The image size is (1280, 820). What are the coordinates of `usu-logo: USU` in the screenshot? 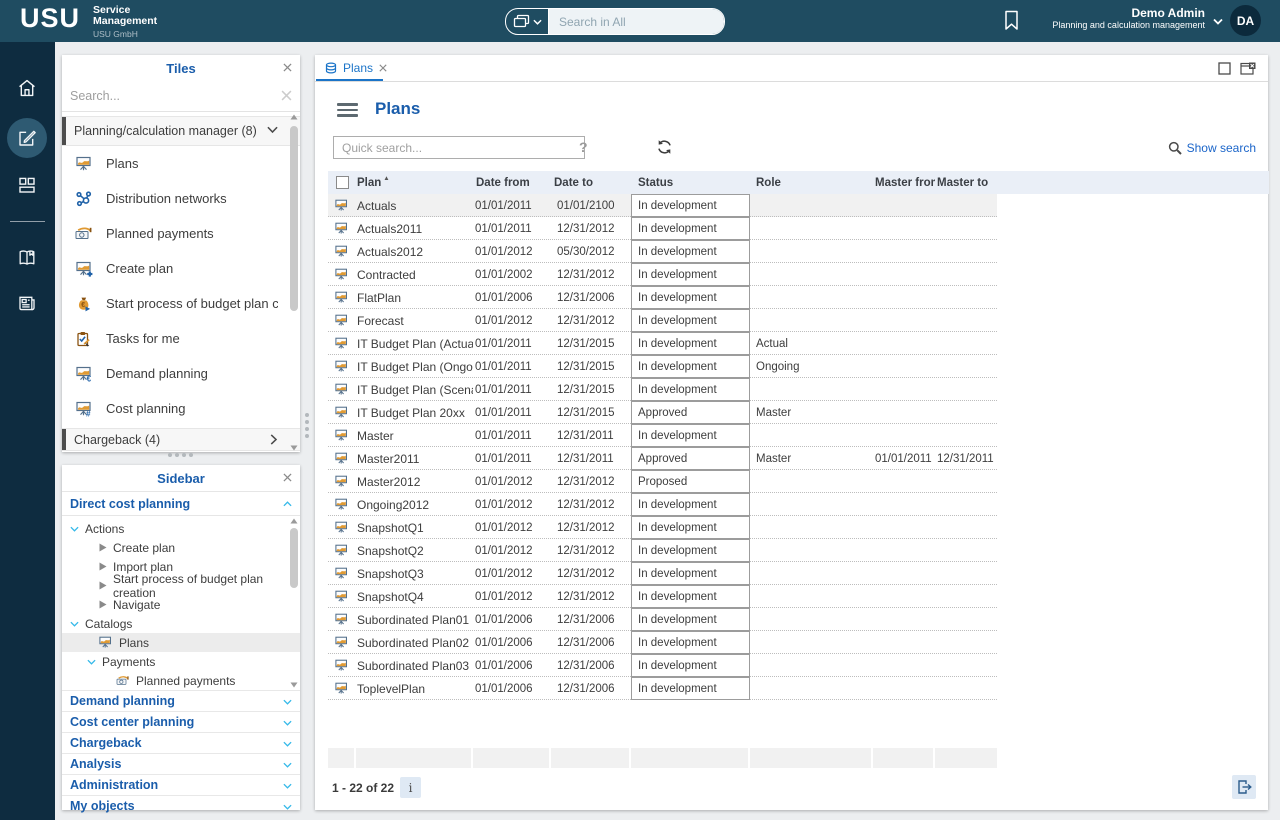 It's located at (50, 18).